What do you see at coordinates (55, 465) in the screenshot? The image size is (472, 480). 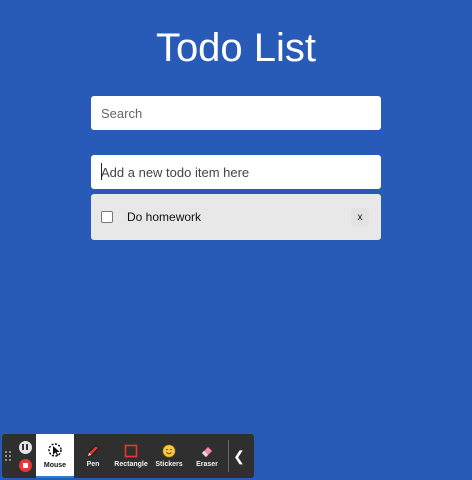 I see `tool-label: Mouse` at bounding box center [55, 465].